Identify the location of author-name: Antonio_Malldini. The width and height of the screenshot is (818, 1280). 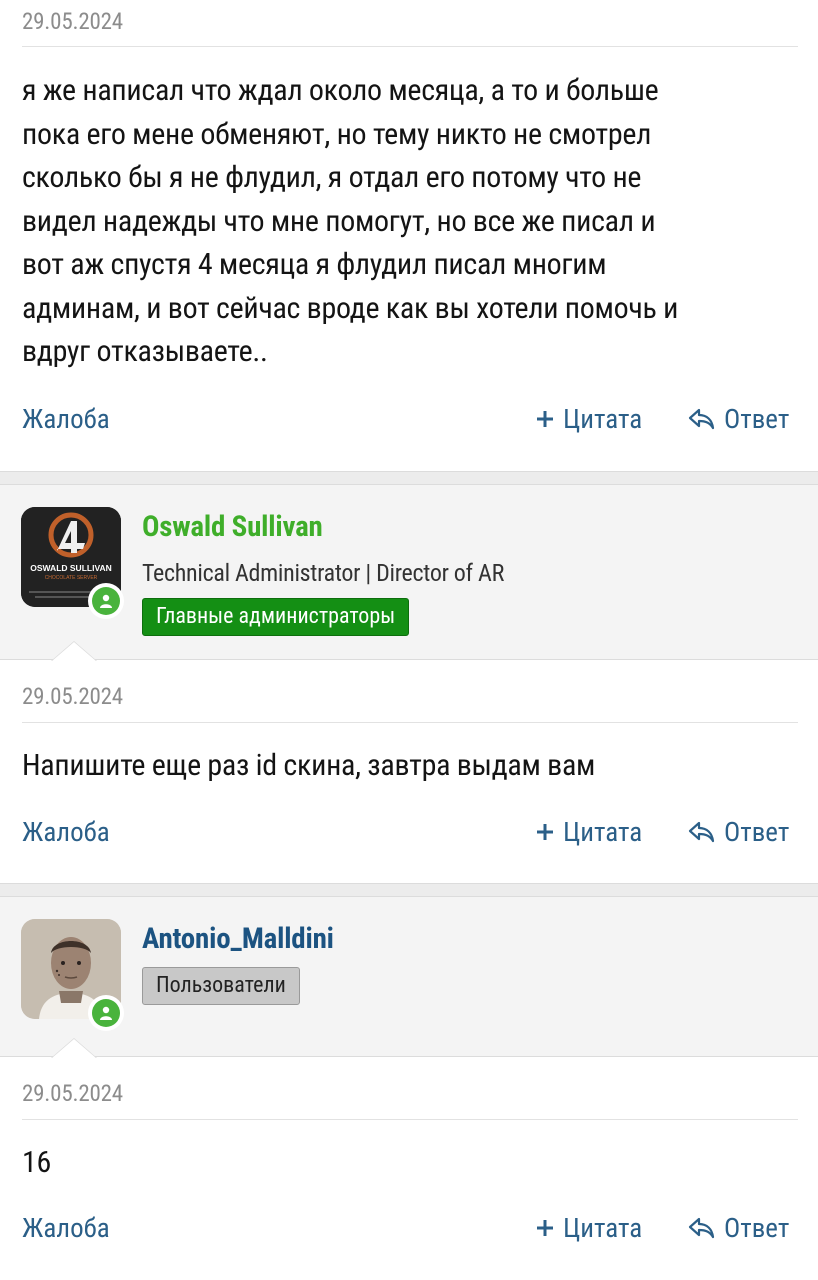
(238, 939).